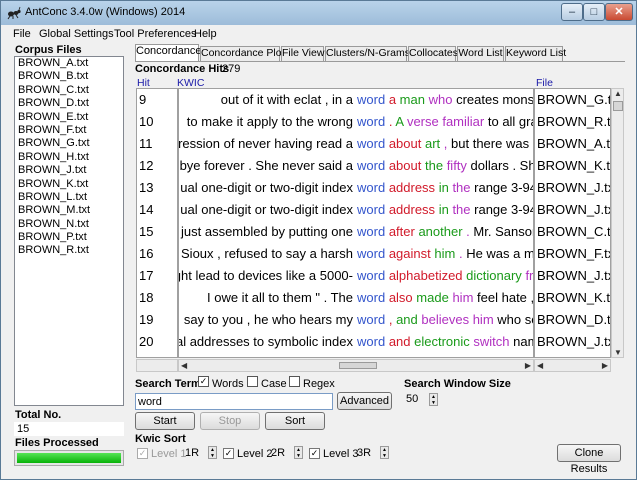 The image size is (637, 480). What do you see at coordinates (157, 276) in the screenshot?
I see `hit-number: 17` at bounding box center [157, 276].